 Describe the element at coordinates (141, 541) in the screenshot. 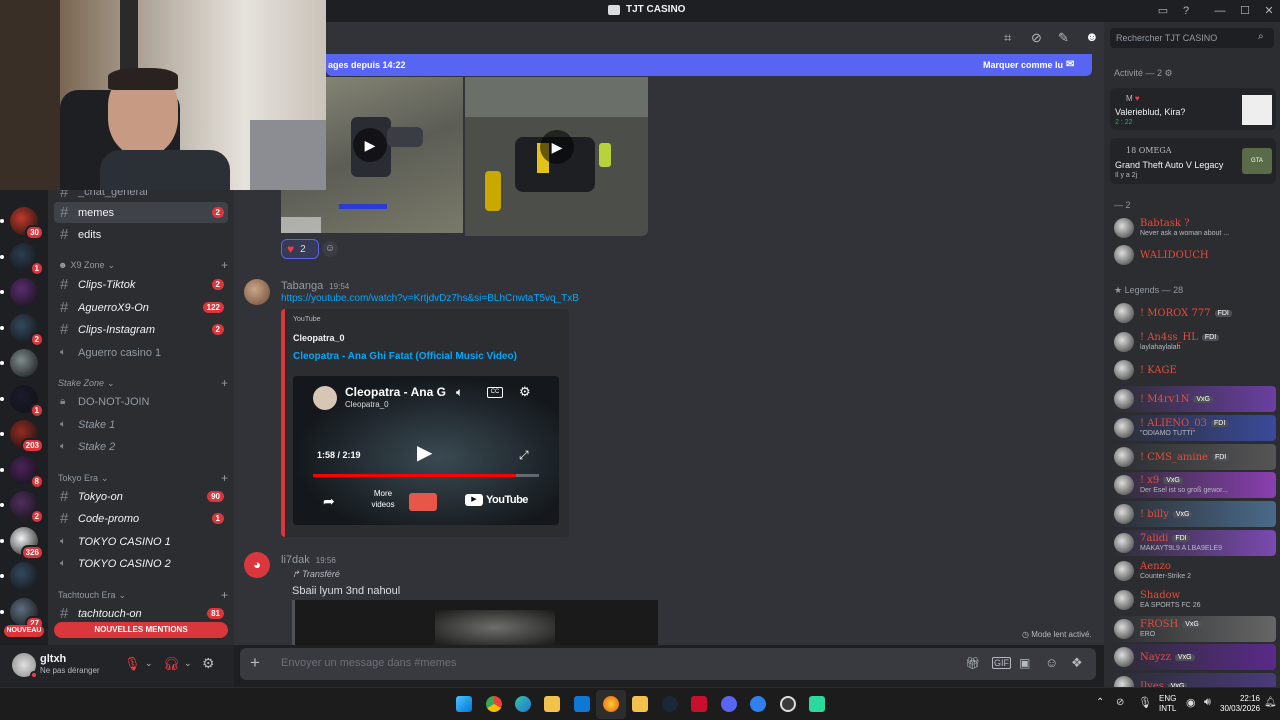

I see `voice-channel-tokyo-casino-1: 🔈︎ TOKYO CASINO 1` at that location.